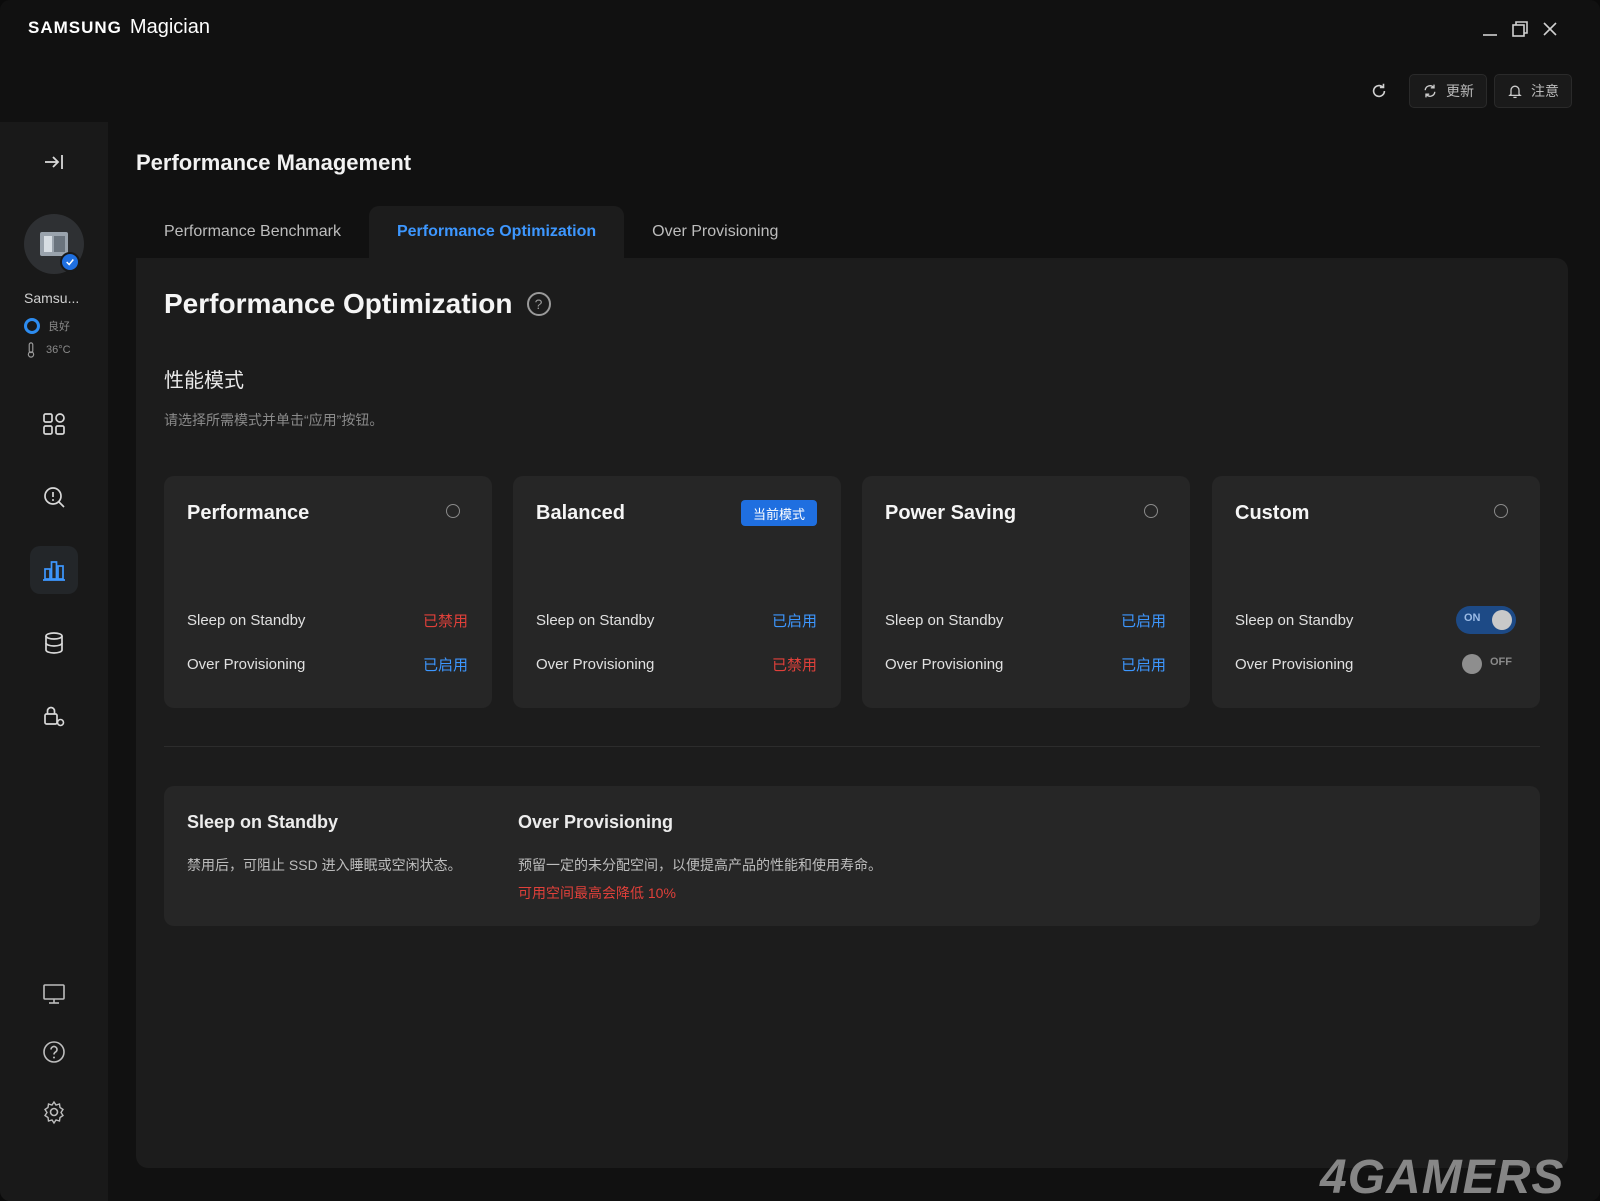 This screenshot has width=1600, height=1201. Describe the element at coordinates (274, 420) in the screenshot. I see `mode-subtitle: 请选择所需模式并单击“应用”按钮。` at that location.